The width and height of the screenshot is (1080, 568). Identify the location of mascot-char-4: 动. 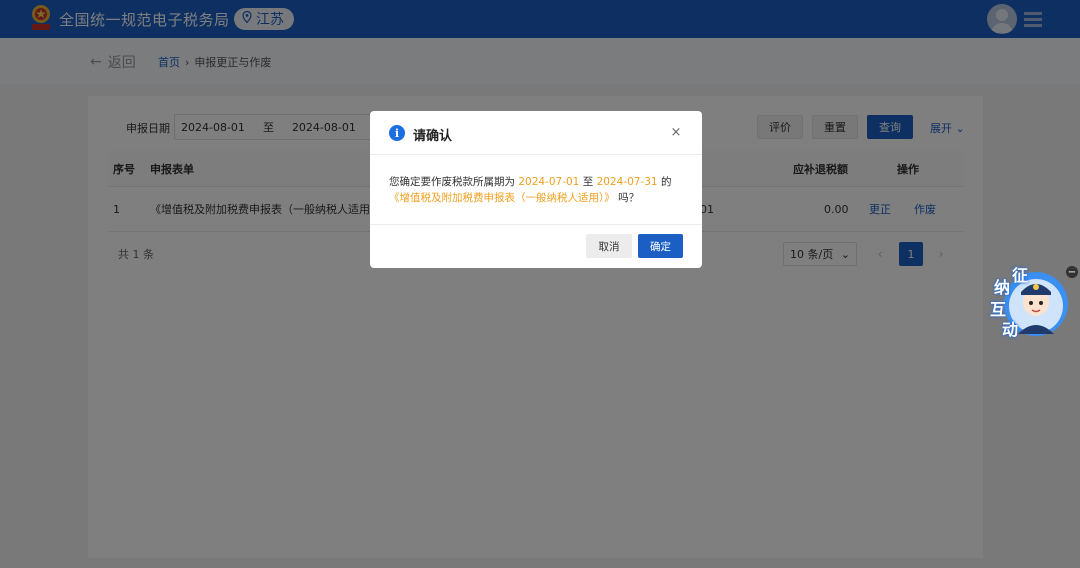
(1010, 329).